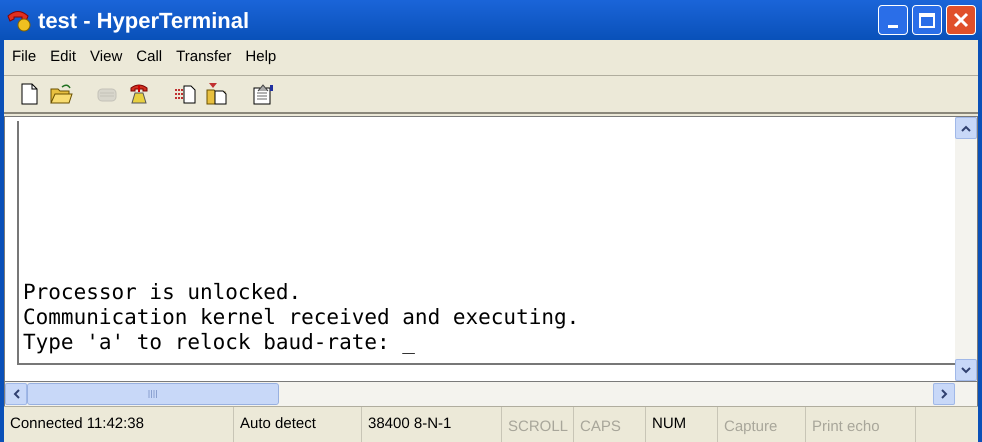 This screenshot has width=982, height=442. Describe the element at coordinates (538, 424) in the screenshot. I see `status-panel: SCROLL` at that location.